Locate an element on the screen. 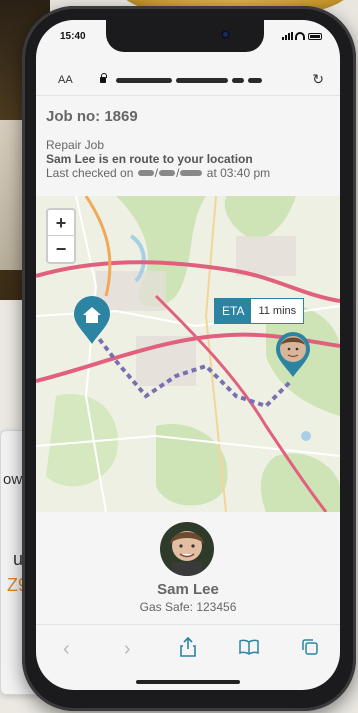  camera-icon is located at coordinates (225, 34).